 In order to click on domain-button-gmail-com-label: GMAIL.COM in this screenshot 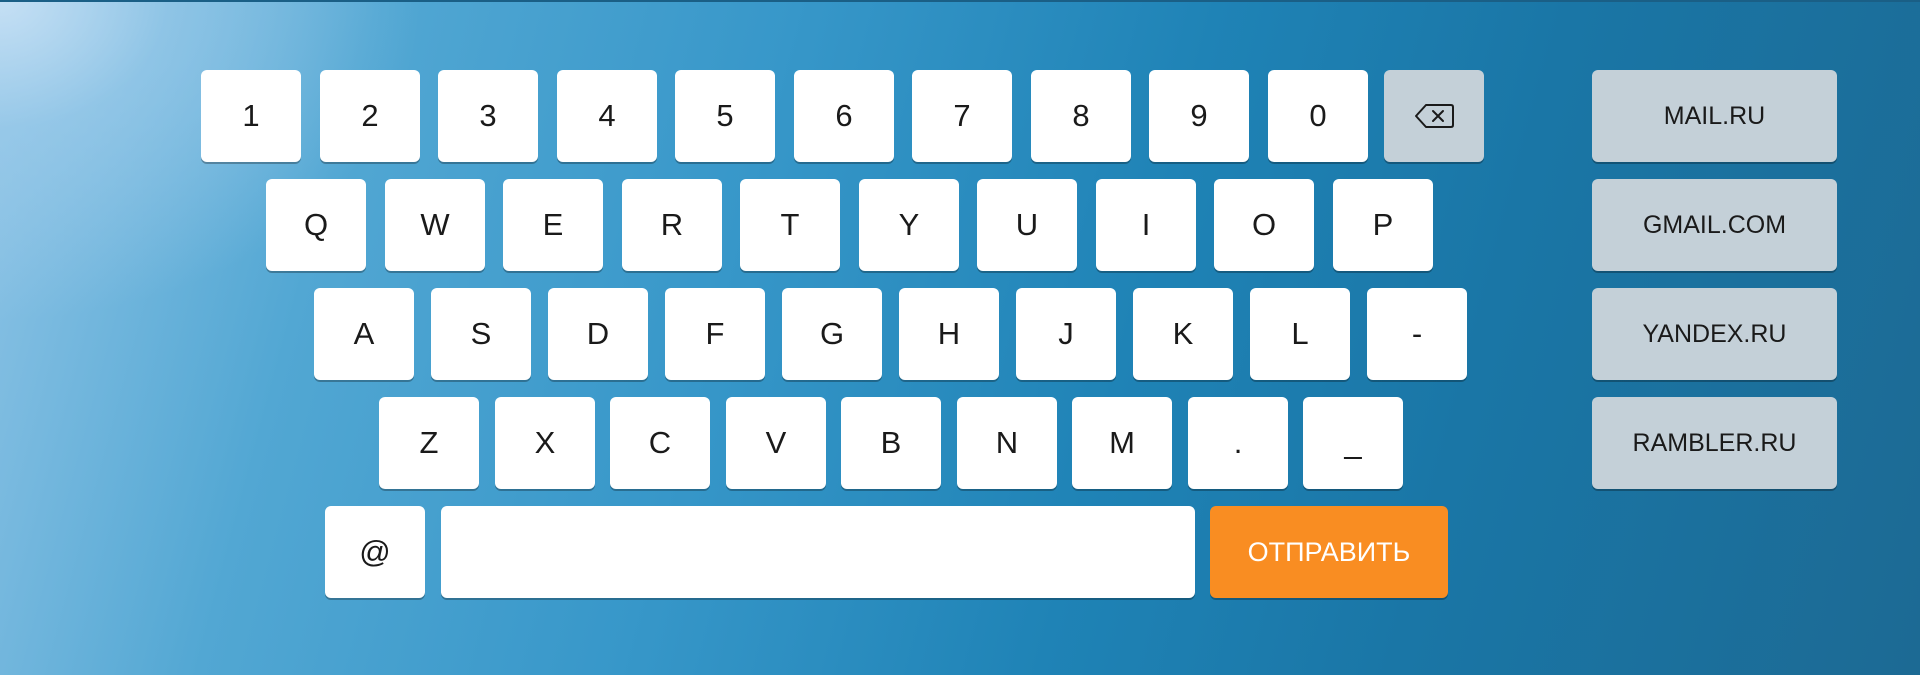, I will do `click(1714, 224)`.